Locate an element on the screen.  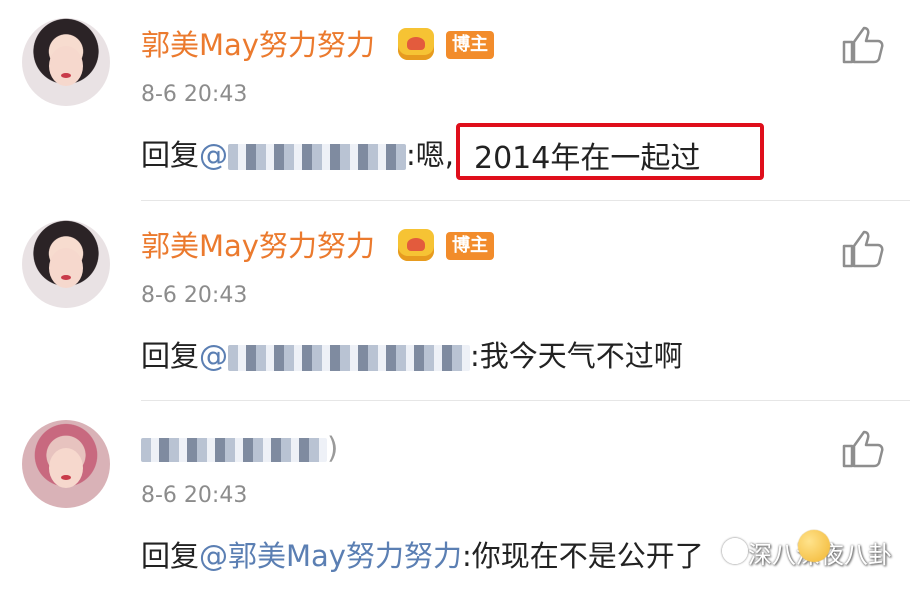
highlight-box: 2014年在一起过 is located at coordinates (610, 151).